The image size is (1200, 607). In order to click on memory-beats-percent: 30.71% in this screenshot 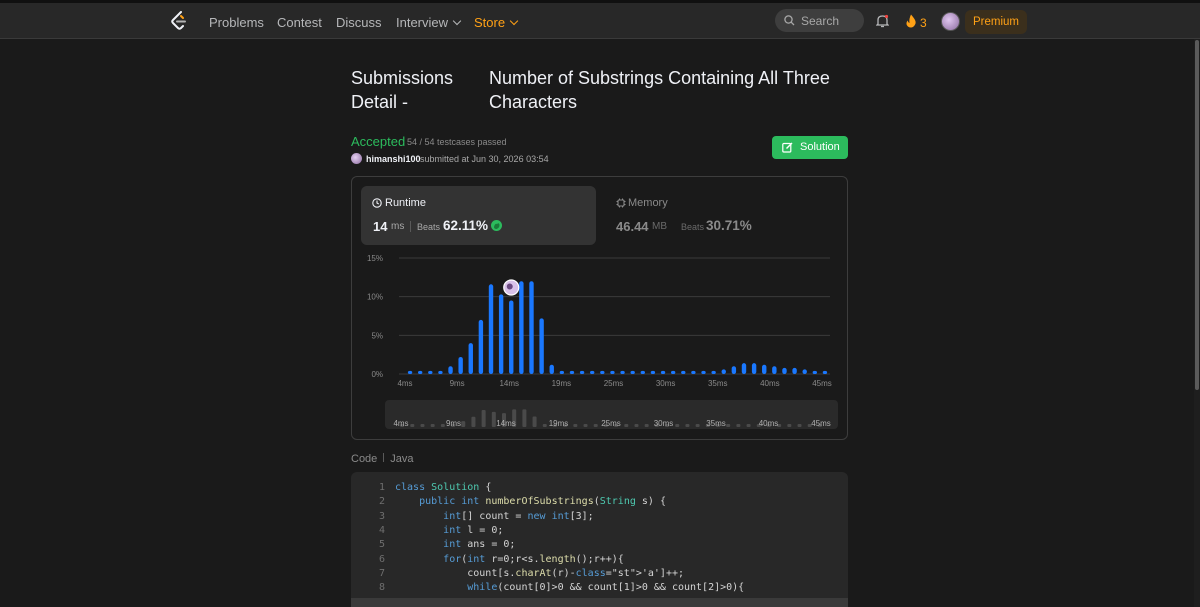, I will do `click(729, 225)`.